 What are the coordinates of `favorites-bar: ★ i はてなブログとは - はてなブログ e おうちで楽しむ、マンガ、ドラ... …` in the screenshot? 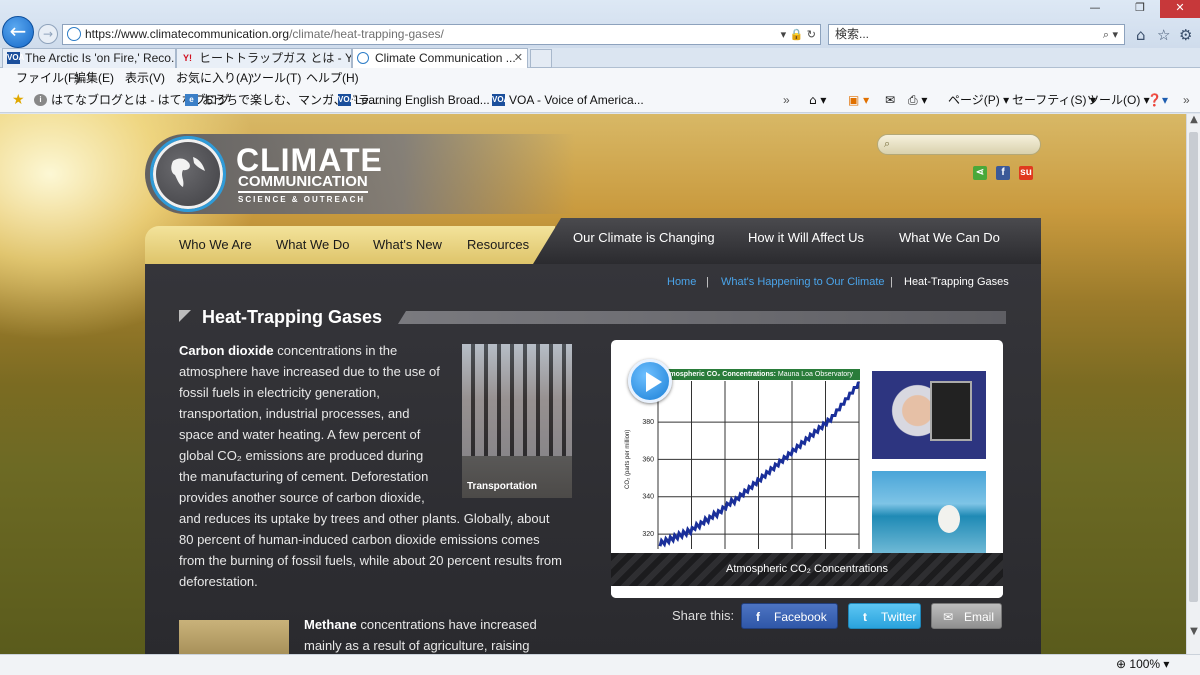 It's located at (600, 101).